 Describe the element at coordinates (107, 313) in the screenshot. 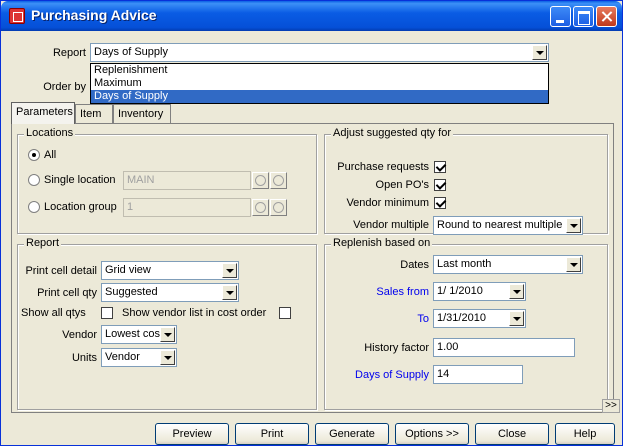

I see `show-all-qtys-checkbox` at that location.